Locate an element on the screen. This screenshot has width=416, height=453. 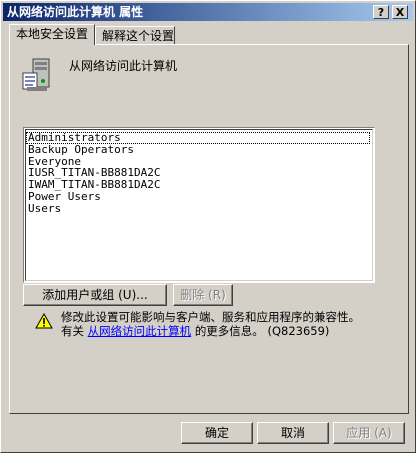
help-button: ? is located at coordinates (381, 12).